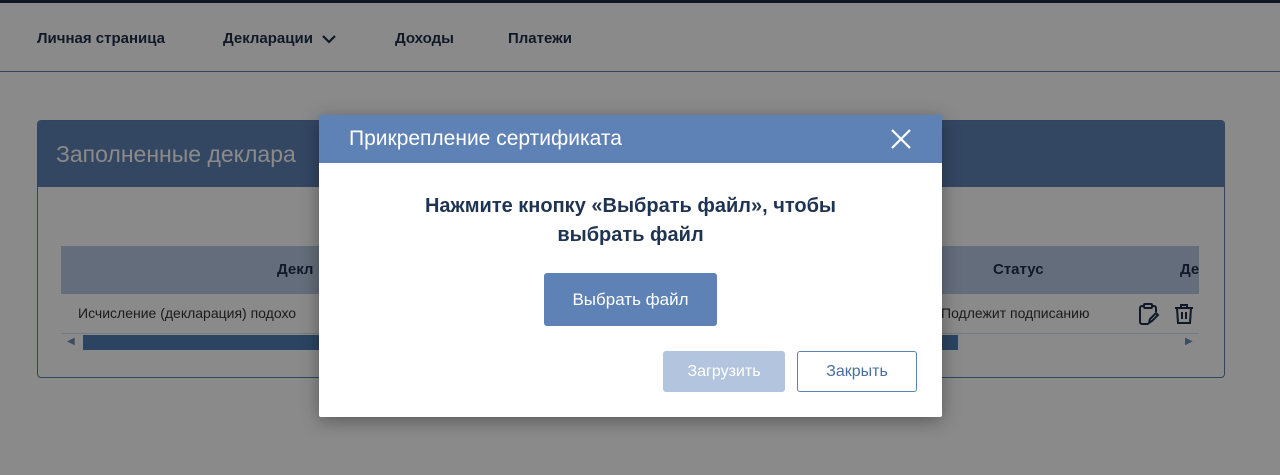 The height and width of the screenshot is (475, 1280). Describe the element at coordinates (630, 139) in the screenshot. I see `modal-header: Прикрепление сертификата` at that location.